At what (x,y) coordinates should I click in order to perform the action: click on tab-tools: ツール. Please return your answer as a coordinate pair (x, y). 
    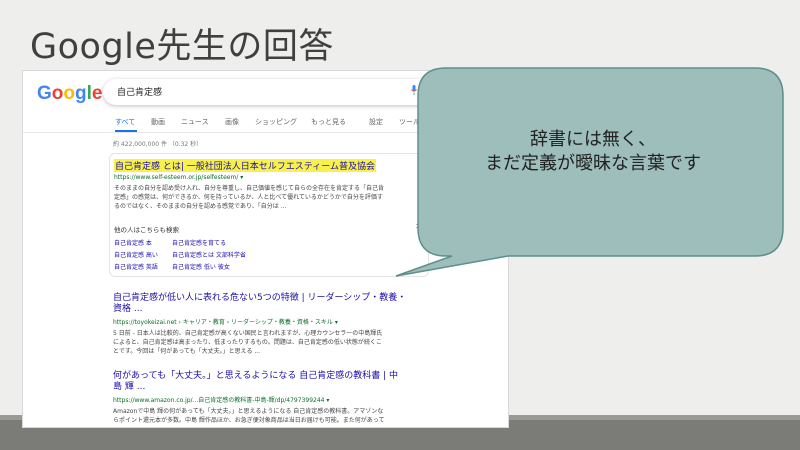
    Looking at the image, I should click on (409, 122).